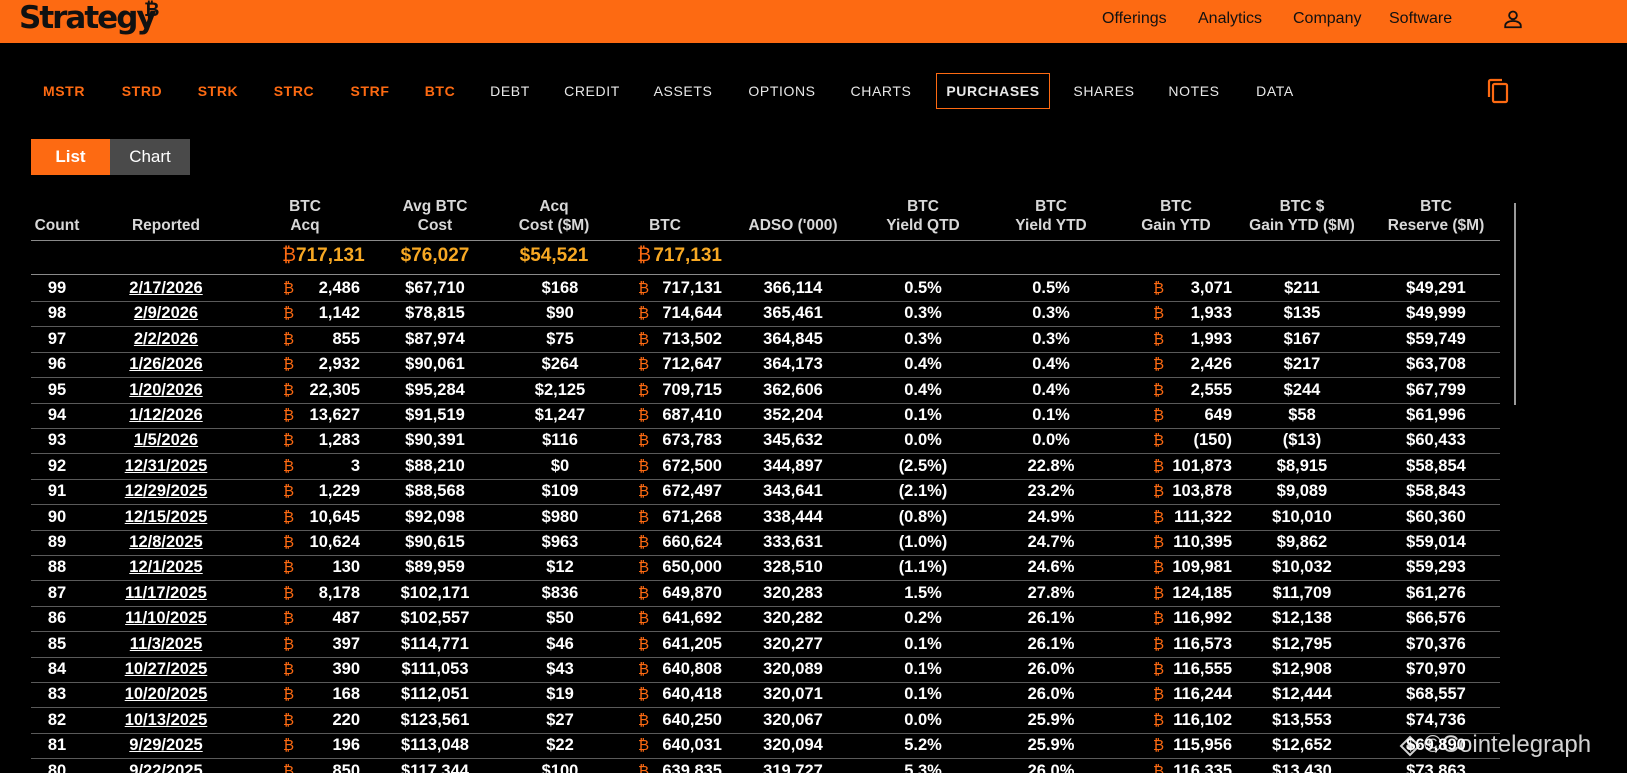  Describe the element at coordinates (1436, 216) in the screenshot. I see `header-reserve: BTC Reserve ($M)` at that location.